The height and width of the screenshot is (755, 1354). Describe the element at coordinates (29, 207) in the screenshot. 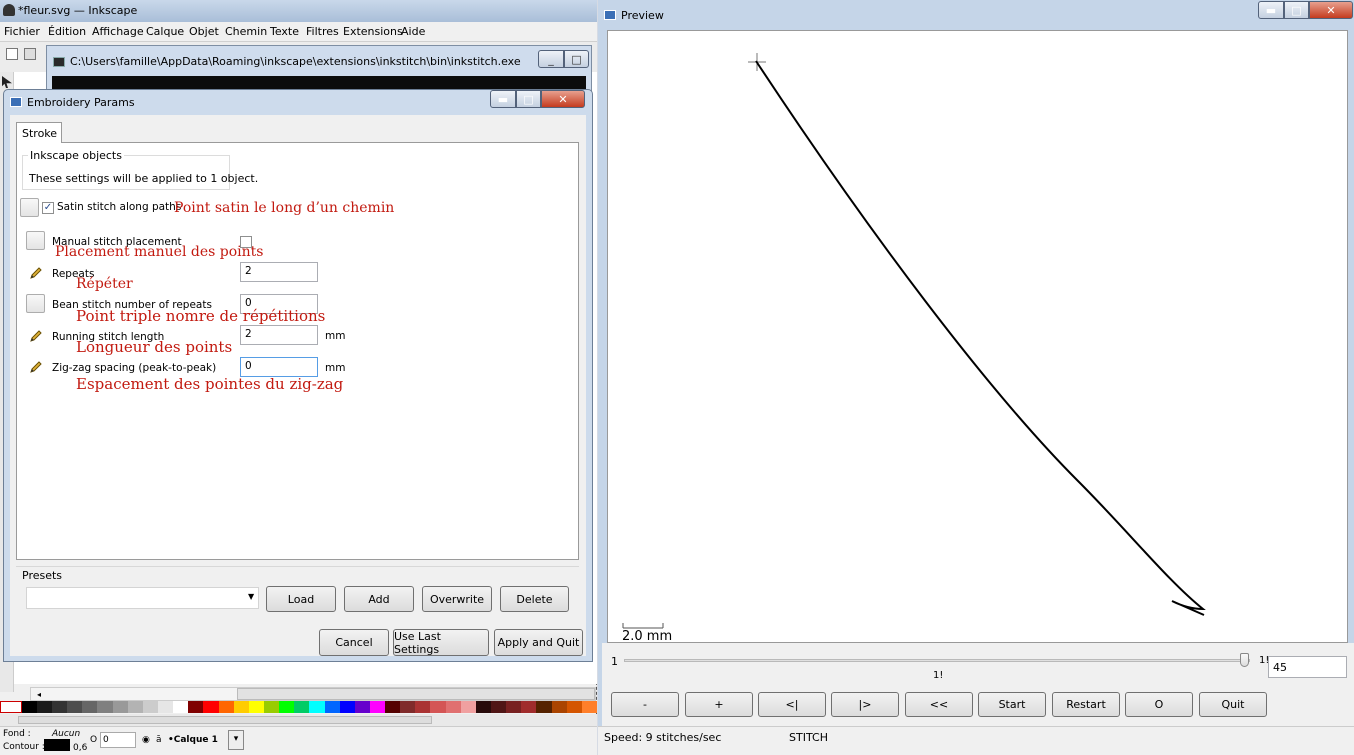

I see `satin-toggle-button` at that location.